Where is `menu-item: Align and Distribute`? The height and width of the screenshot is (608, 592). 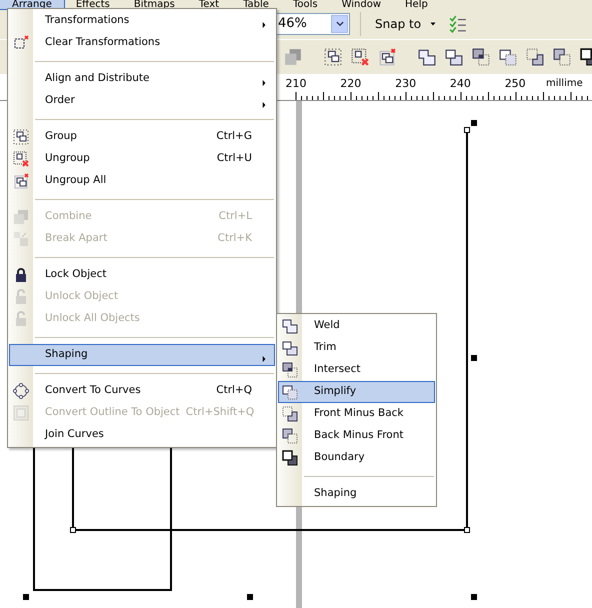 menu-item: Align and Distribute is located at coordinates (142, 79).